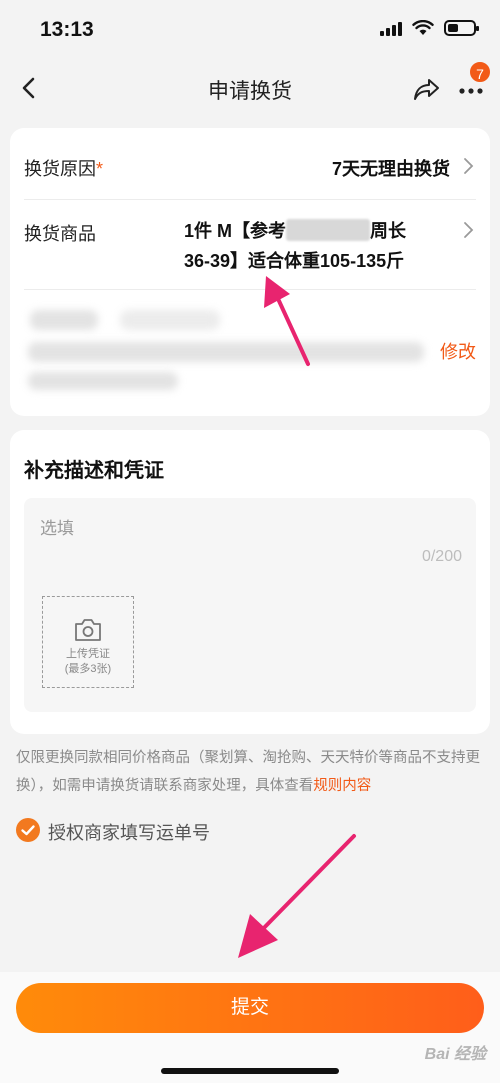 This screenshot has width=500, height=1083. Describe the element at coordinates (60, 234) in the screenshot. I see `exchange-item-label: 换货商品` at that location.